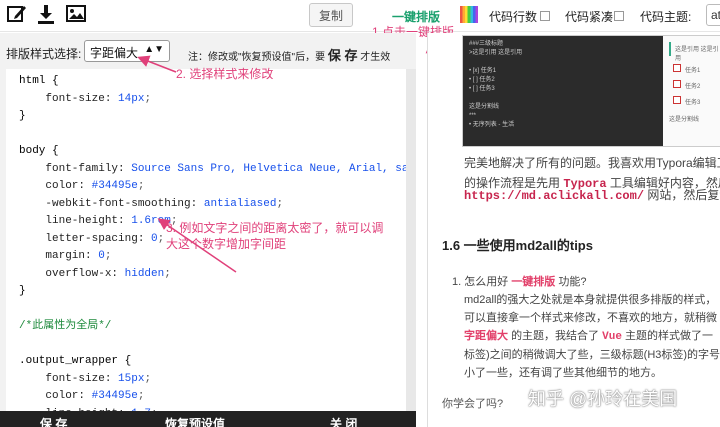 The height and width of the screenshot is (427, 720). Describe the element at coordinates (486, 44) in the screenshot. I see `thumbnail-source-line: ###三级标题` at that location.